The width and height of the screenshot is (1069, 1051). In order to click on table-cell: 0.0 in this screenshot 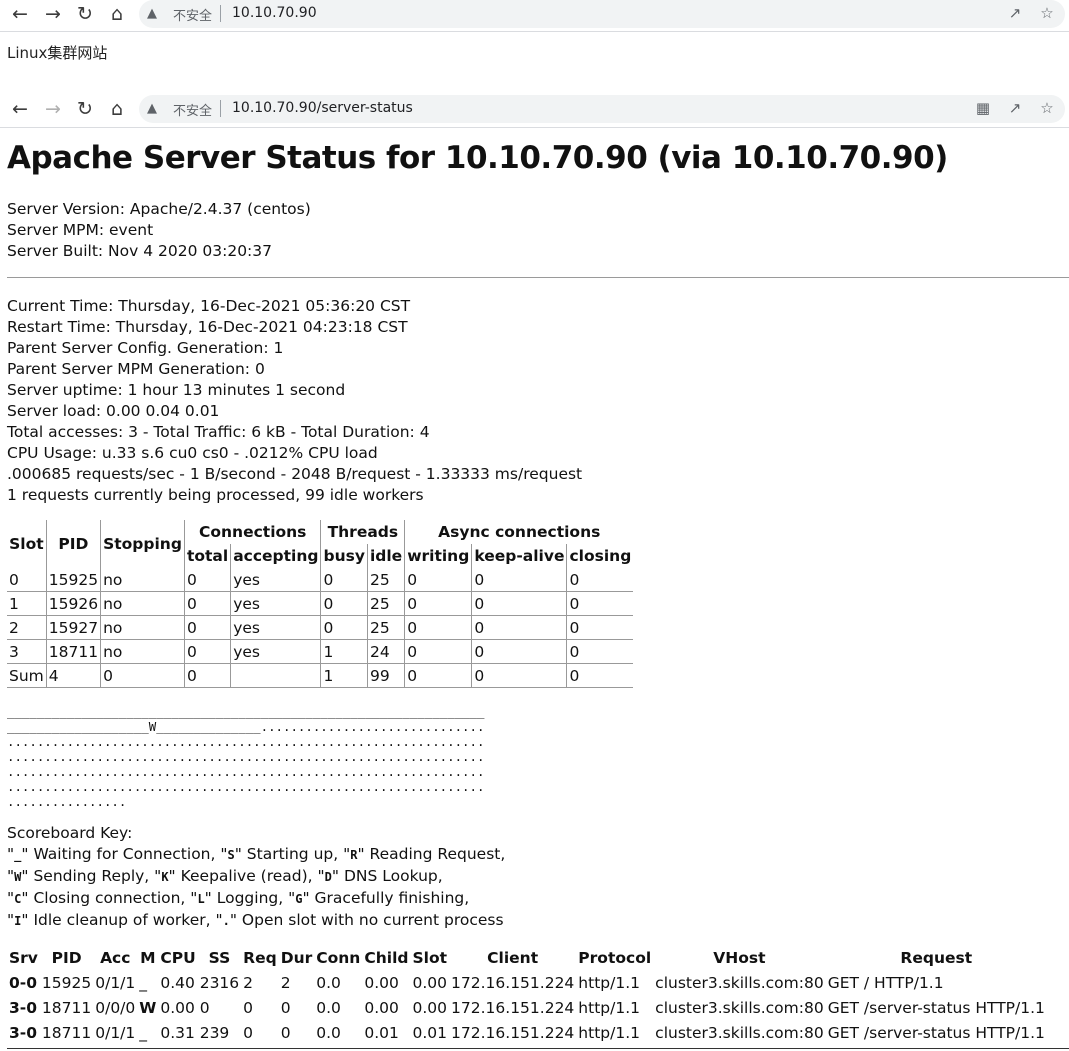, I will do `click(328, 1032)`.